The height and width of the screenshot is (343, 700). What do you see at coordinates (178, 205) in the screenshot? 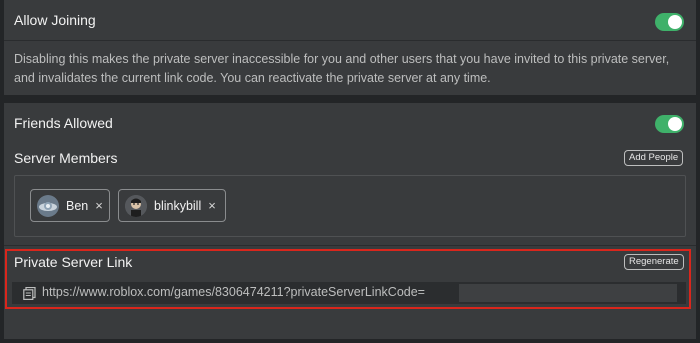
I see `member-name: blinkybill` at bounding box center [178, 205].